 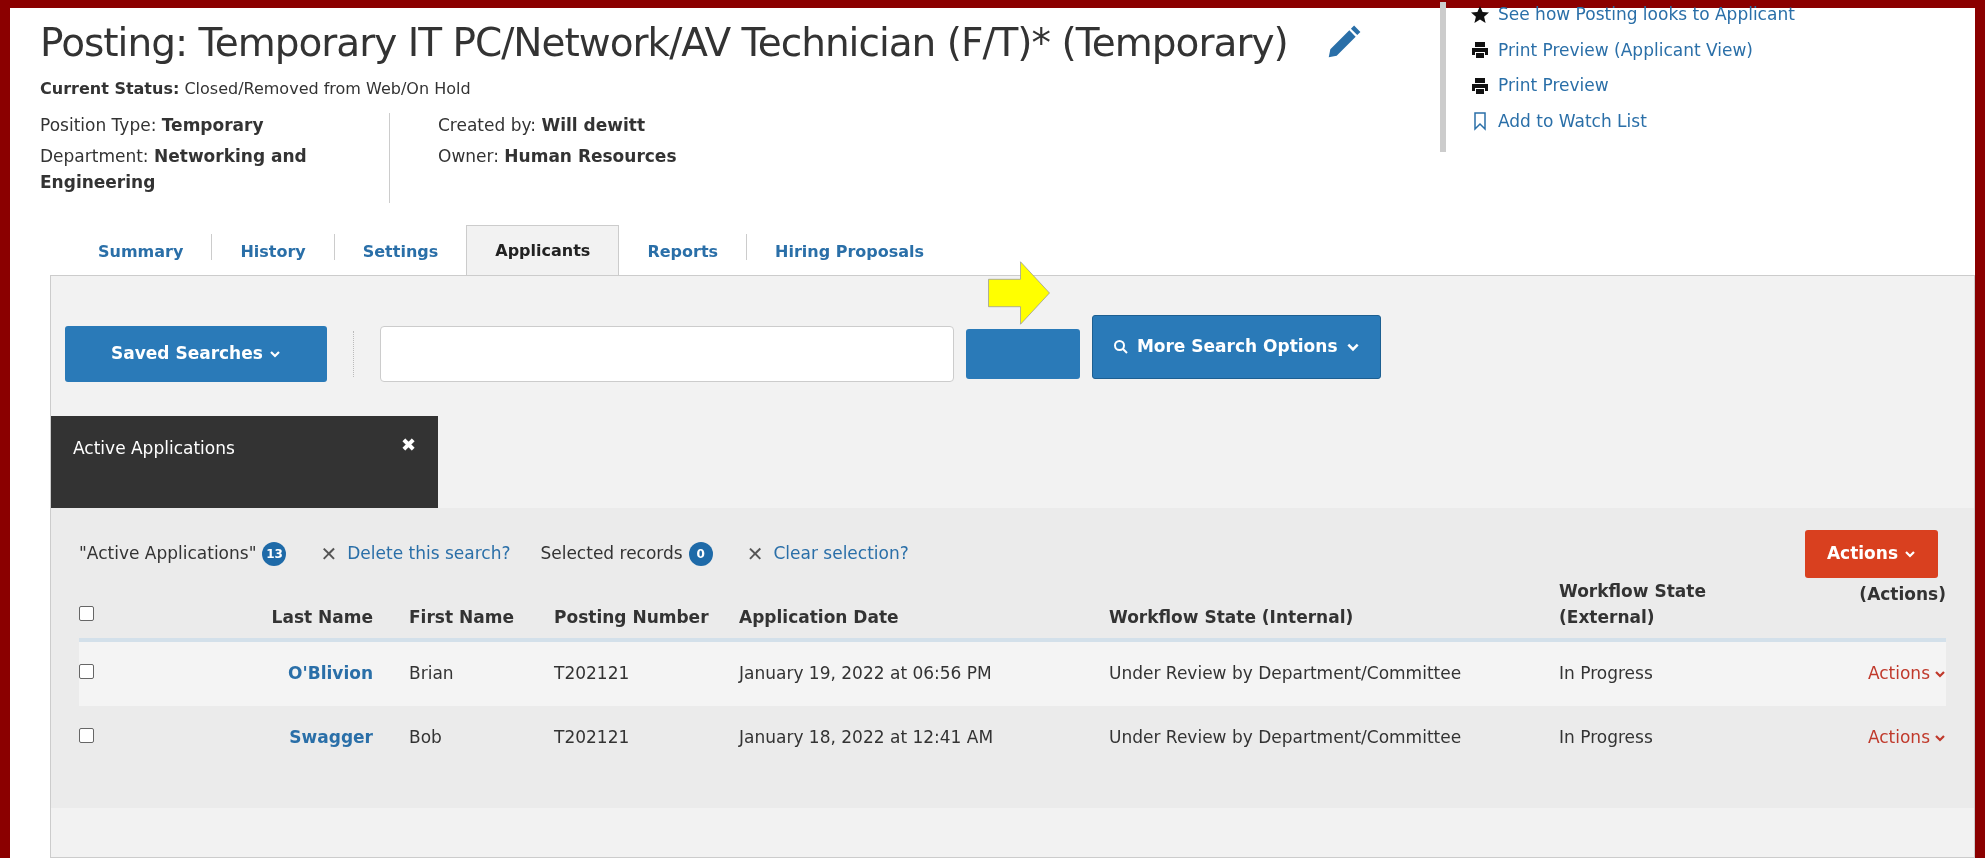 I want to click on table-cell: January 19, 2022 at 06:56 PM, so click(x=865, y=673).